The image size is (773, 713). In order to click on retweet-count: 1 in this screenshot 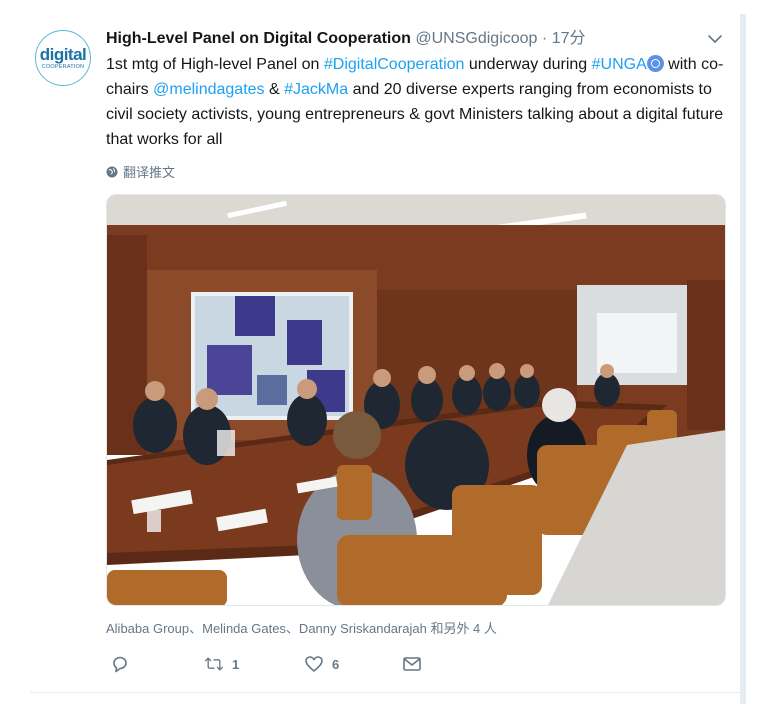, I will do `click(236, 664)`.